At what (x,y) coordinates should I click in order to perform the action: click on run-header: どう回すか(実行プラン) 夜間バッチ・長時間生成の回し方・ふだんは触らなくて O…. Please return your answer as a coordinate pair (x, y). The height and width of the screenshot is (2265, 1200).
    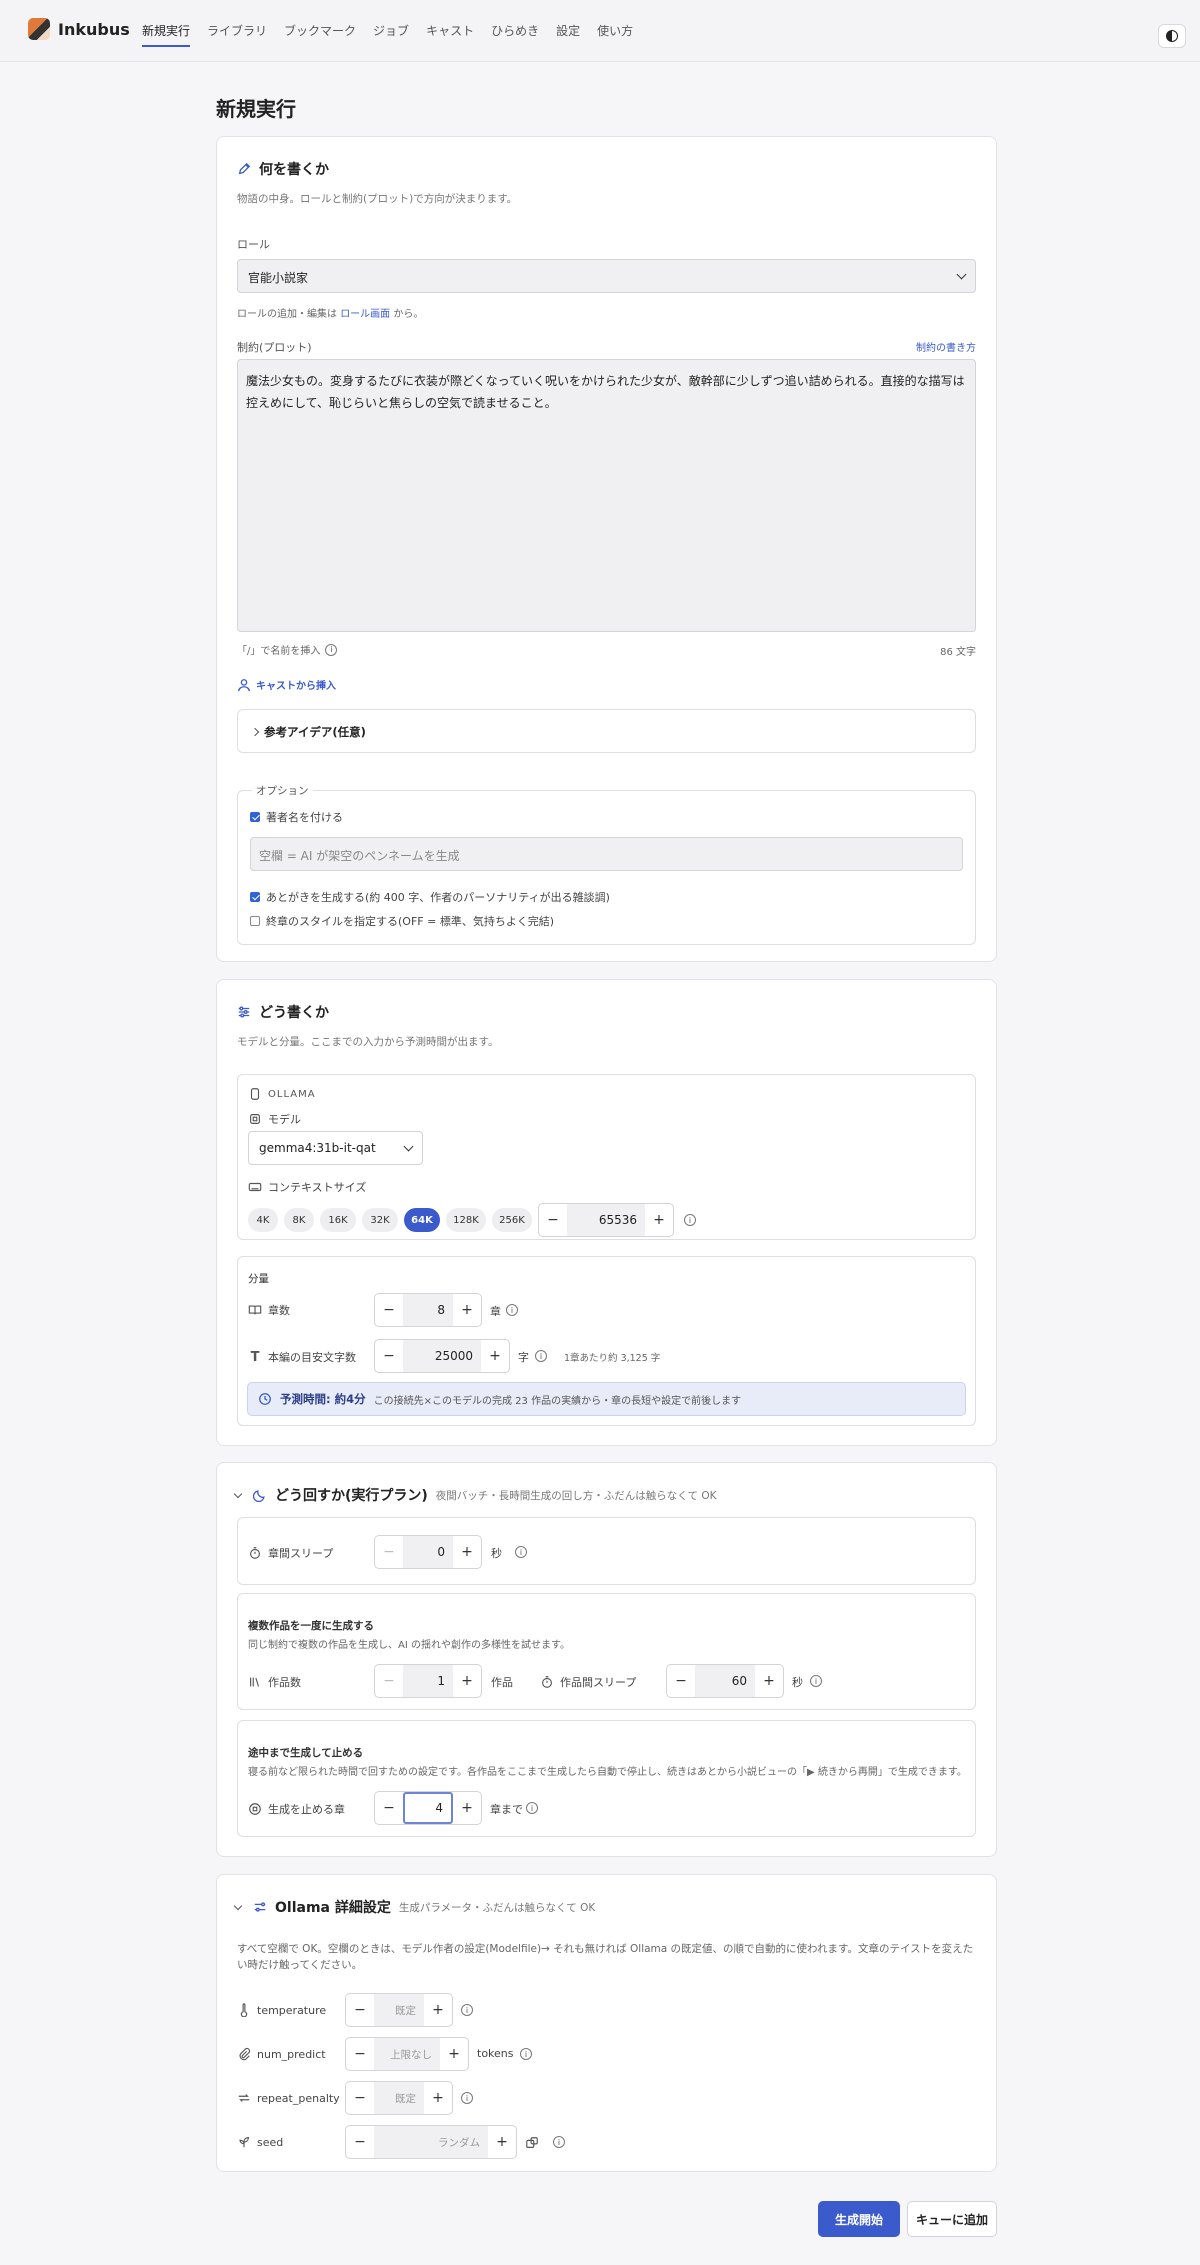
    Looking at the image, I should click on (474, 1495).